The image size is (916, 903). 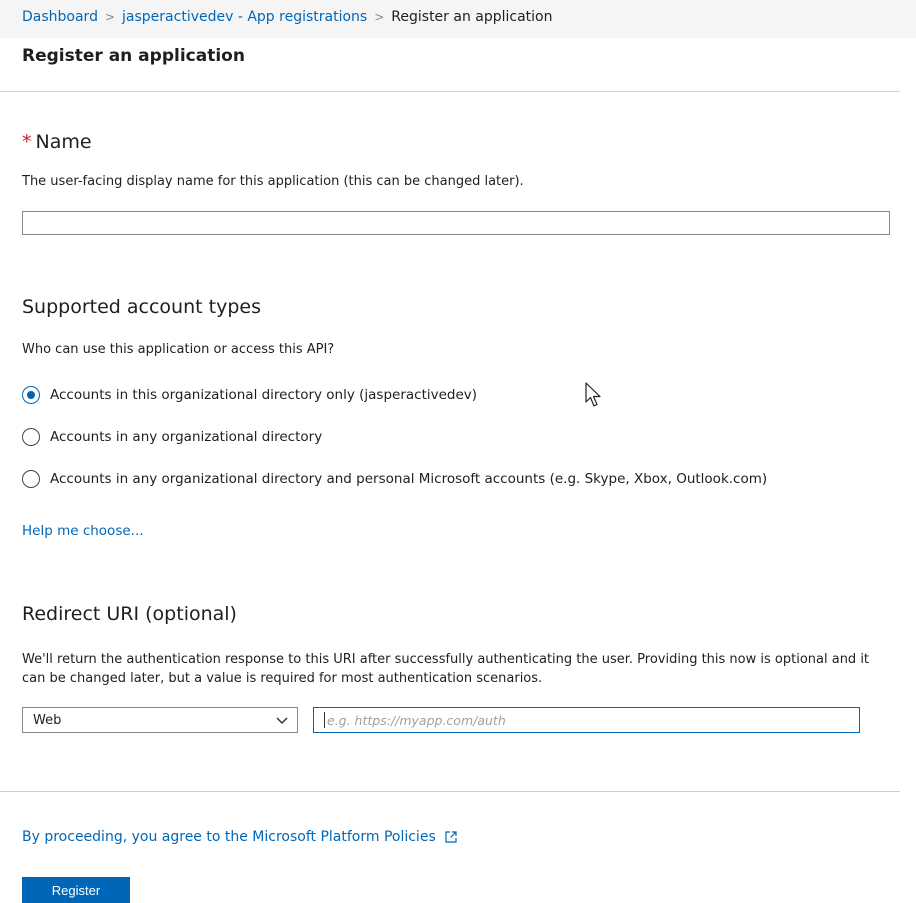 What do you see at coordinates (141, 307) in the screenshot?
I see `account-types-title: Supported account types` at bounding box center [141, 307].